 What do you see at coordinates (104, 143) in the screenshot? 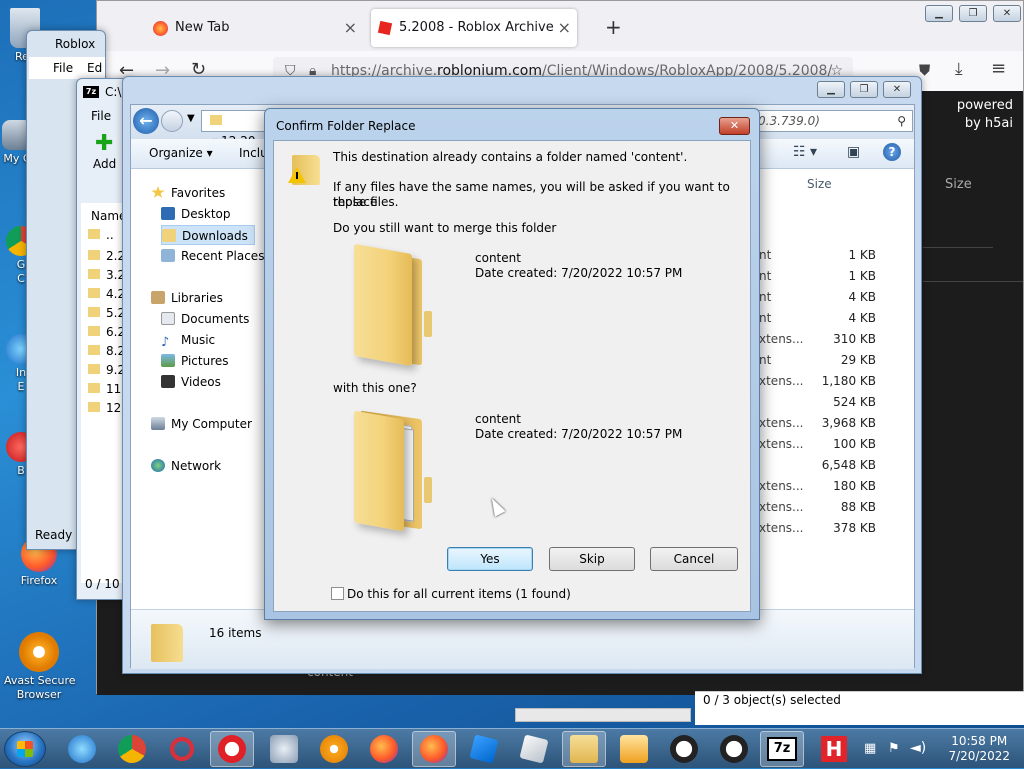
I see `add-icon: ✚` at bounding box center [104, 143].